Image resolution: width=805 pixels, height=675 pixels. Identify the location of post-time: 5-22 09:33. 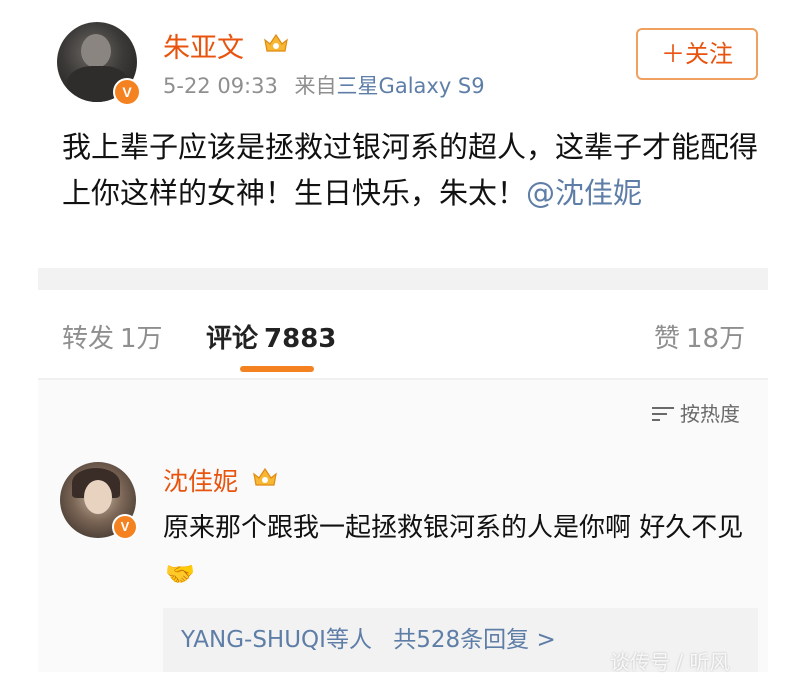
(220, 86).